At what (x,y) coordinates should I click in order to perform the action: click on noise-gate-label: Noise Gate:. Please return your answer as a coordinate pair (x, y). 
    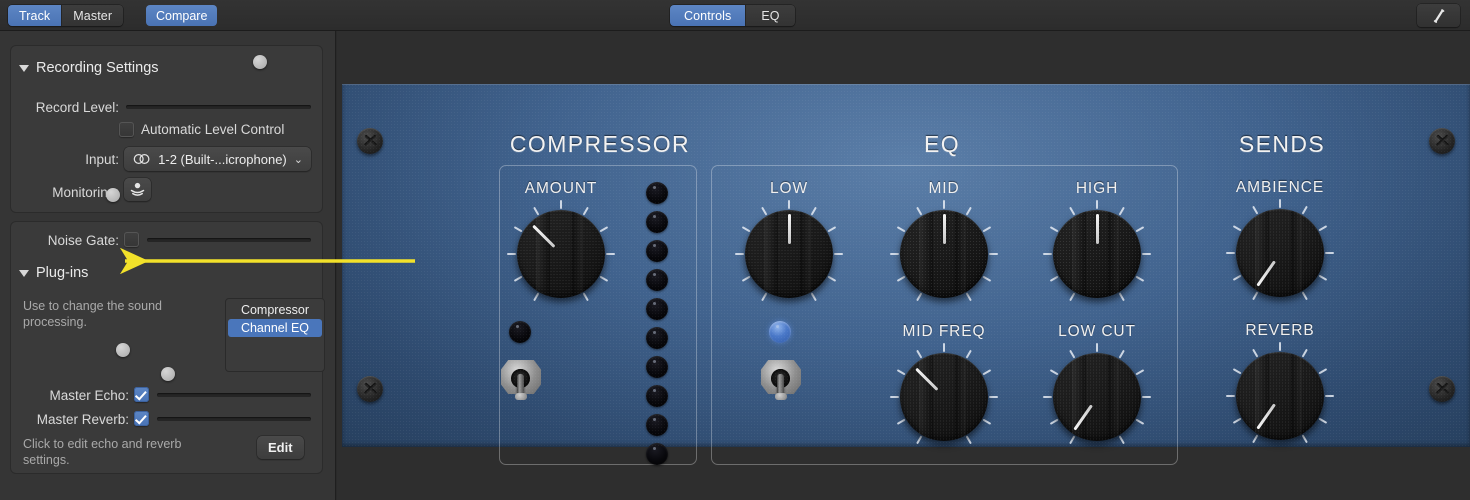
    Looking at the image, I should click on (83, 240).